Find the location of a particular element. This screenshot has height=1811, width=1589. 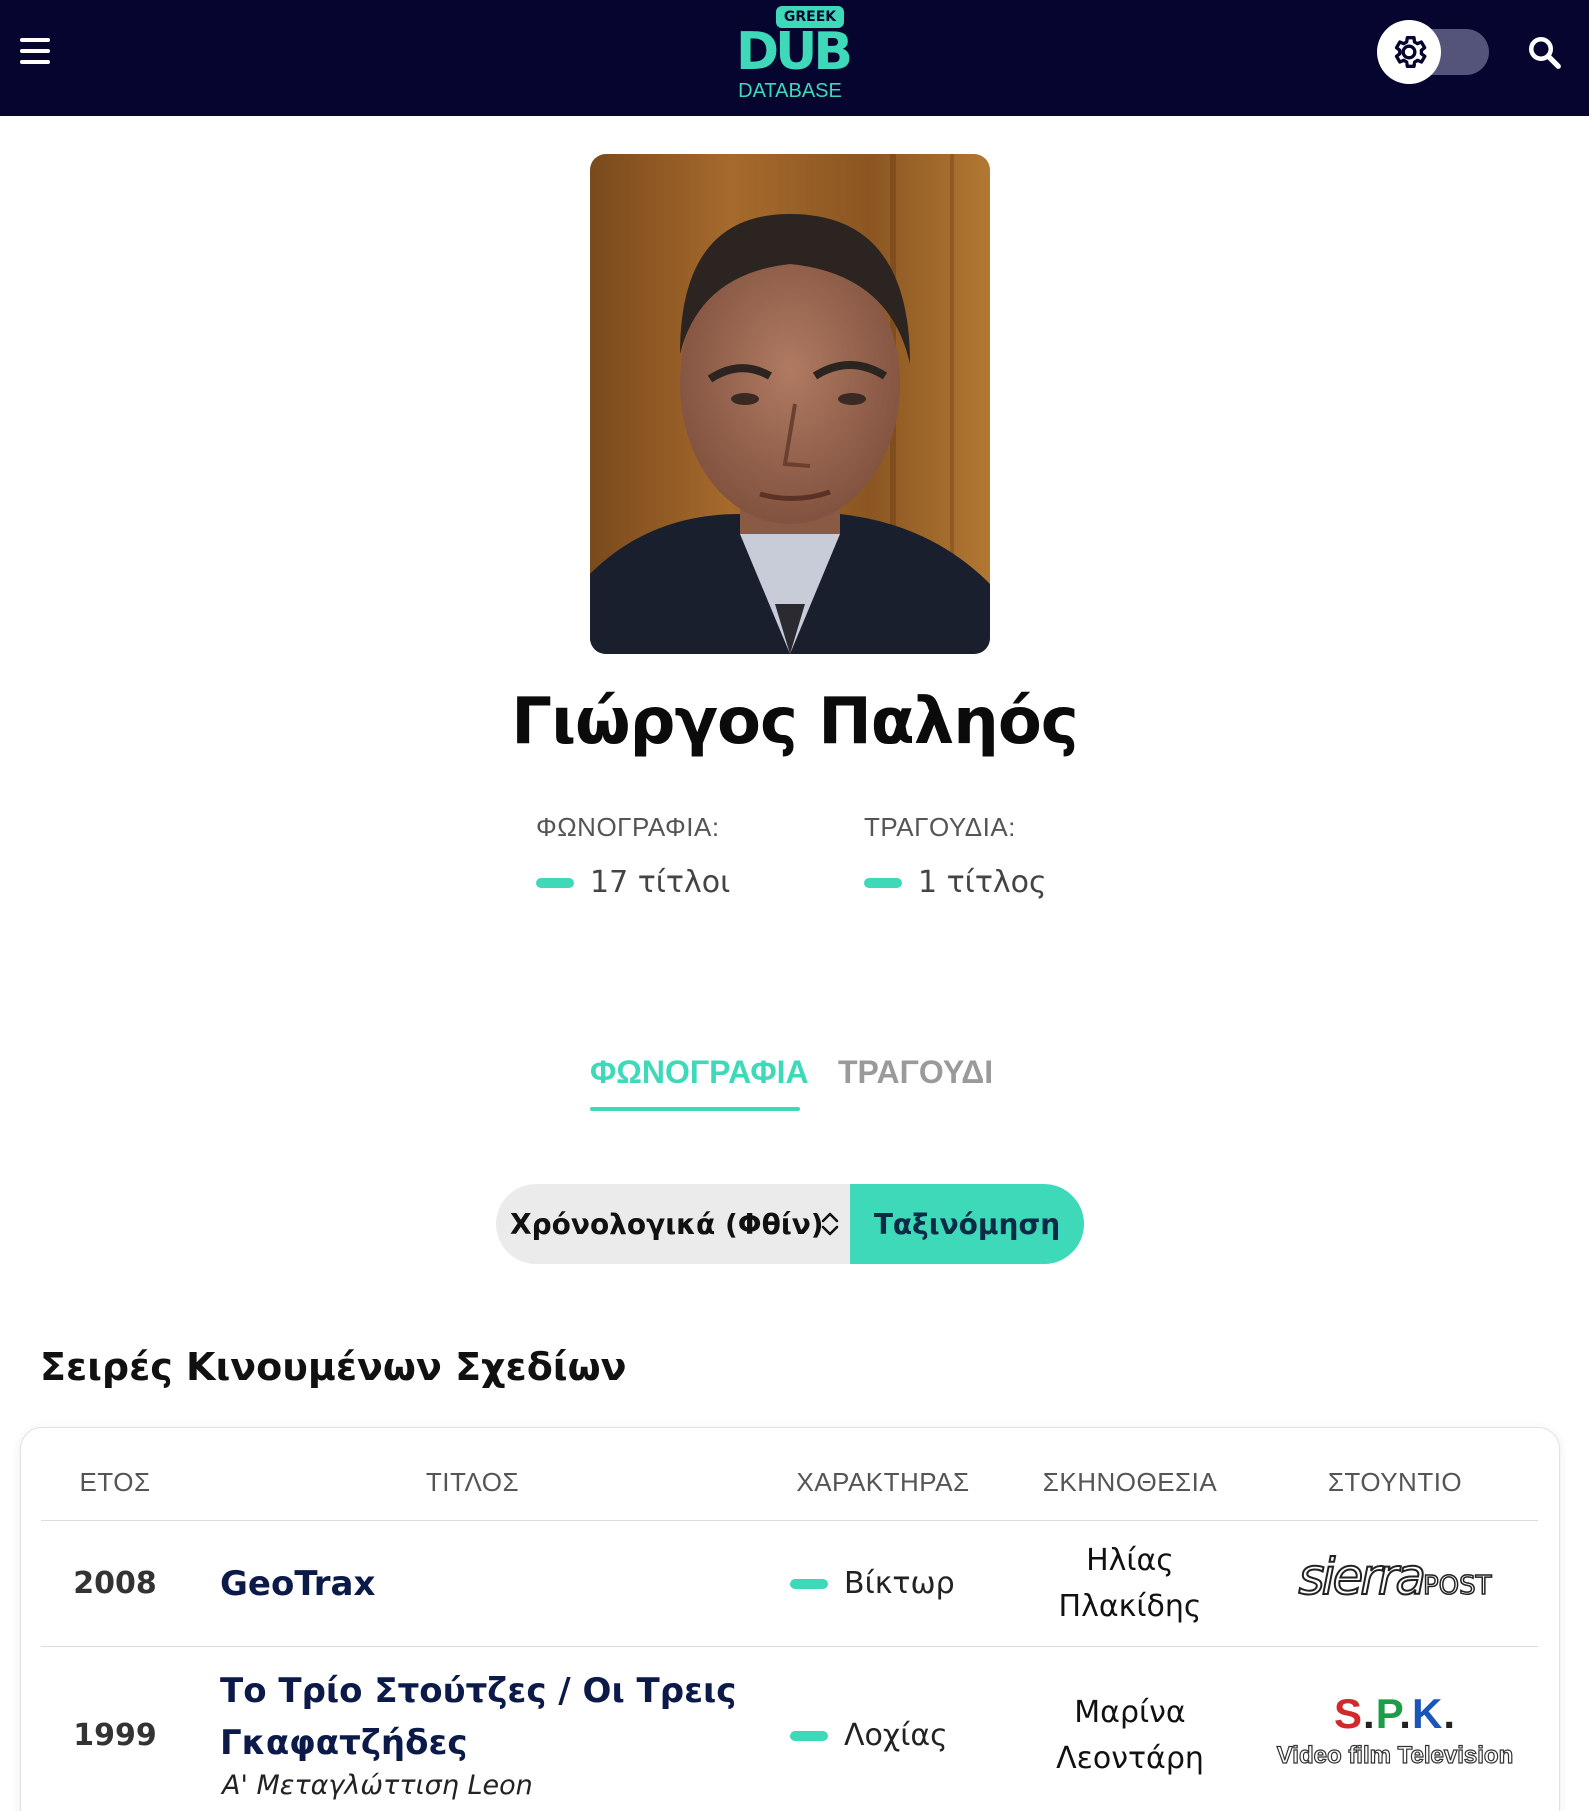

row-character: Λοχίας is located at coordinates (869, 1735).